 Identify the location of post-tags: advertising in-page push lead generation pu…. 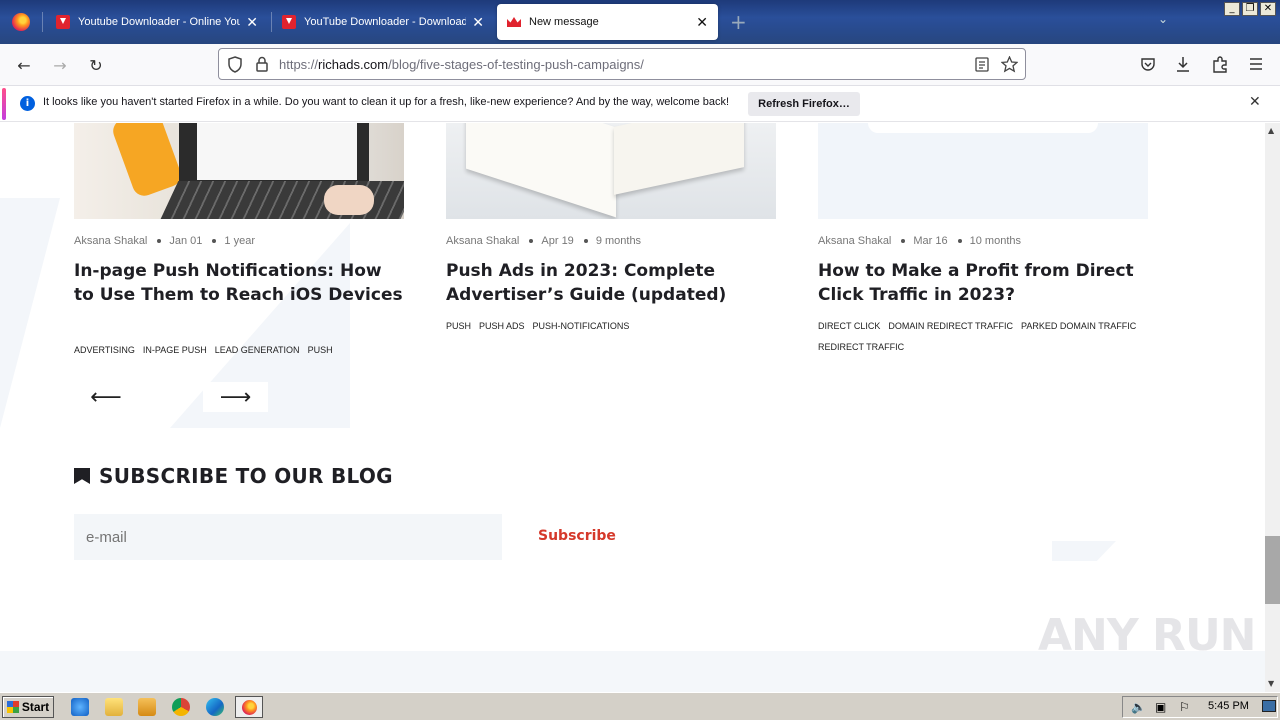
(244, 350).